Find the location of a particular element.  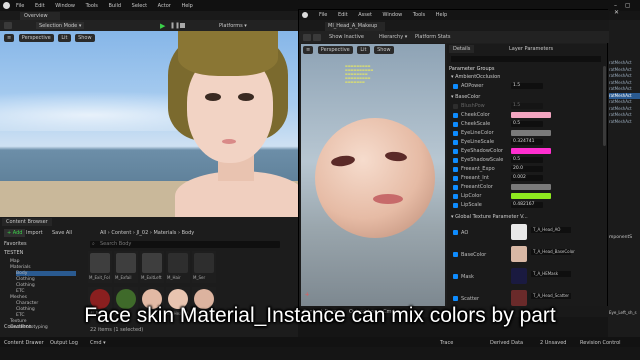

menu-actor: Actor is located at coordinates (164, 6).